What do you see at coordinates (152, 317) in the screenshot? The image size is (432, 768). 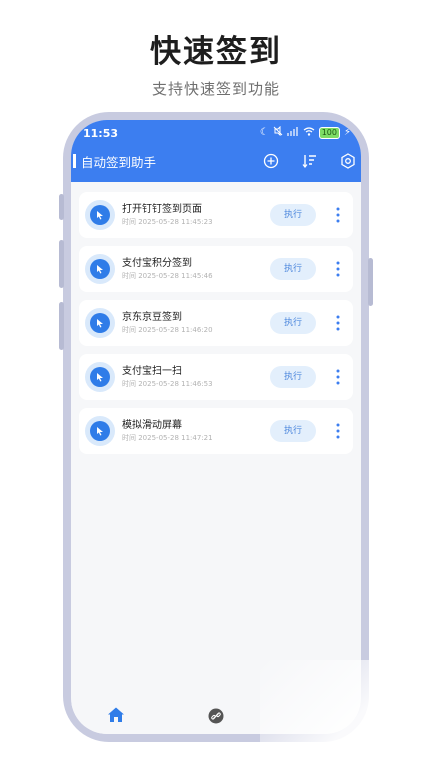 I see `task-name: 京东京豆签到` at bounding box center [152, 317].